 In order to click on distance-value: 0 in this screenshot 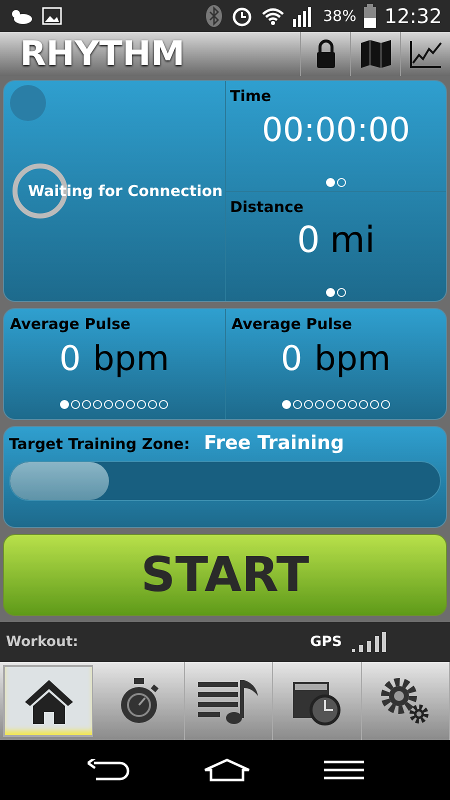, I will do `click(308, 241)`.